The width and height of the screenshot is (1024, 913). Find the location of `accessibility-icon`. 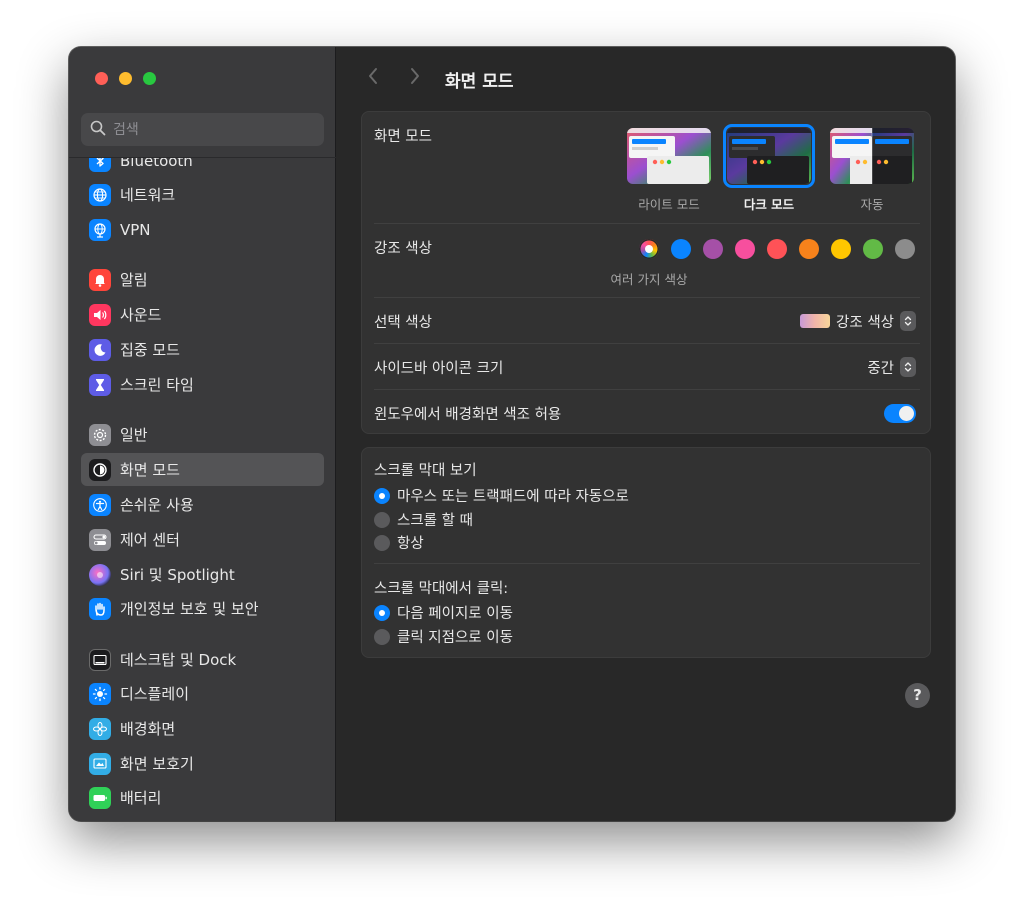

accessibility-icon is located at coordinates (100, 504).